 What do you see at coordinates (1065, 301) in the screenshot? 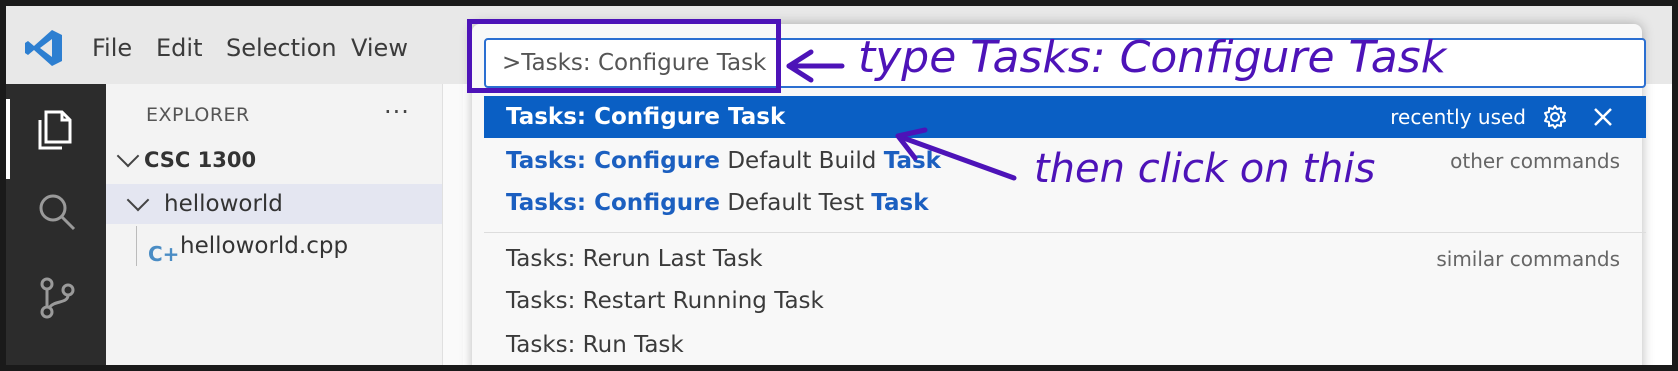
I see `command-item-restart-running-task: Tasks: Restart Running Task` at bounding box center [1065, 301].